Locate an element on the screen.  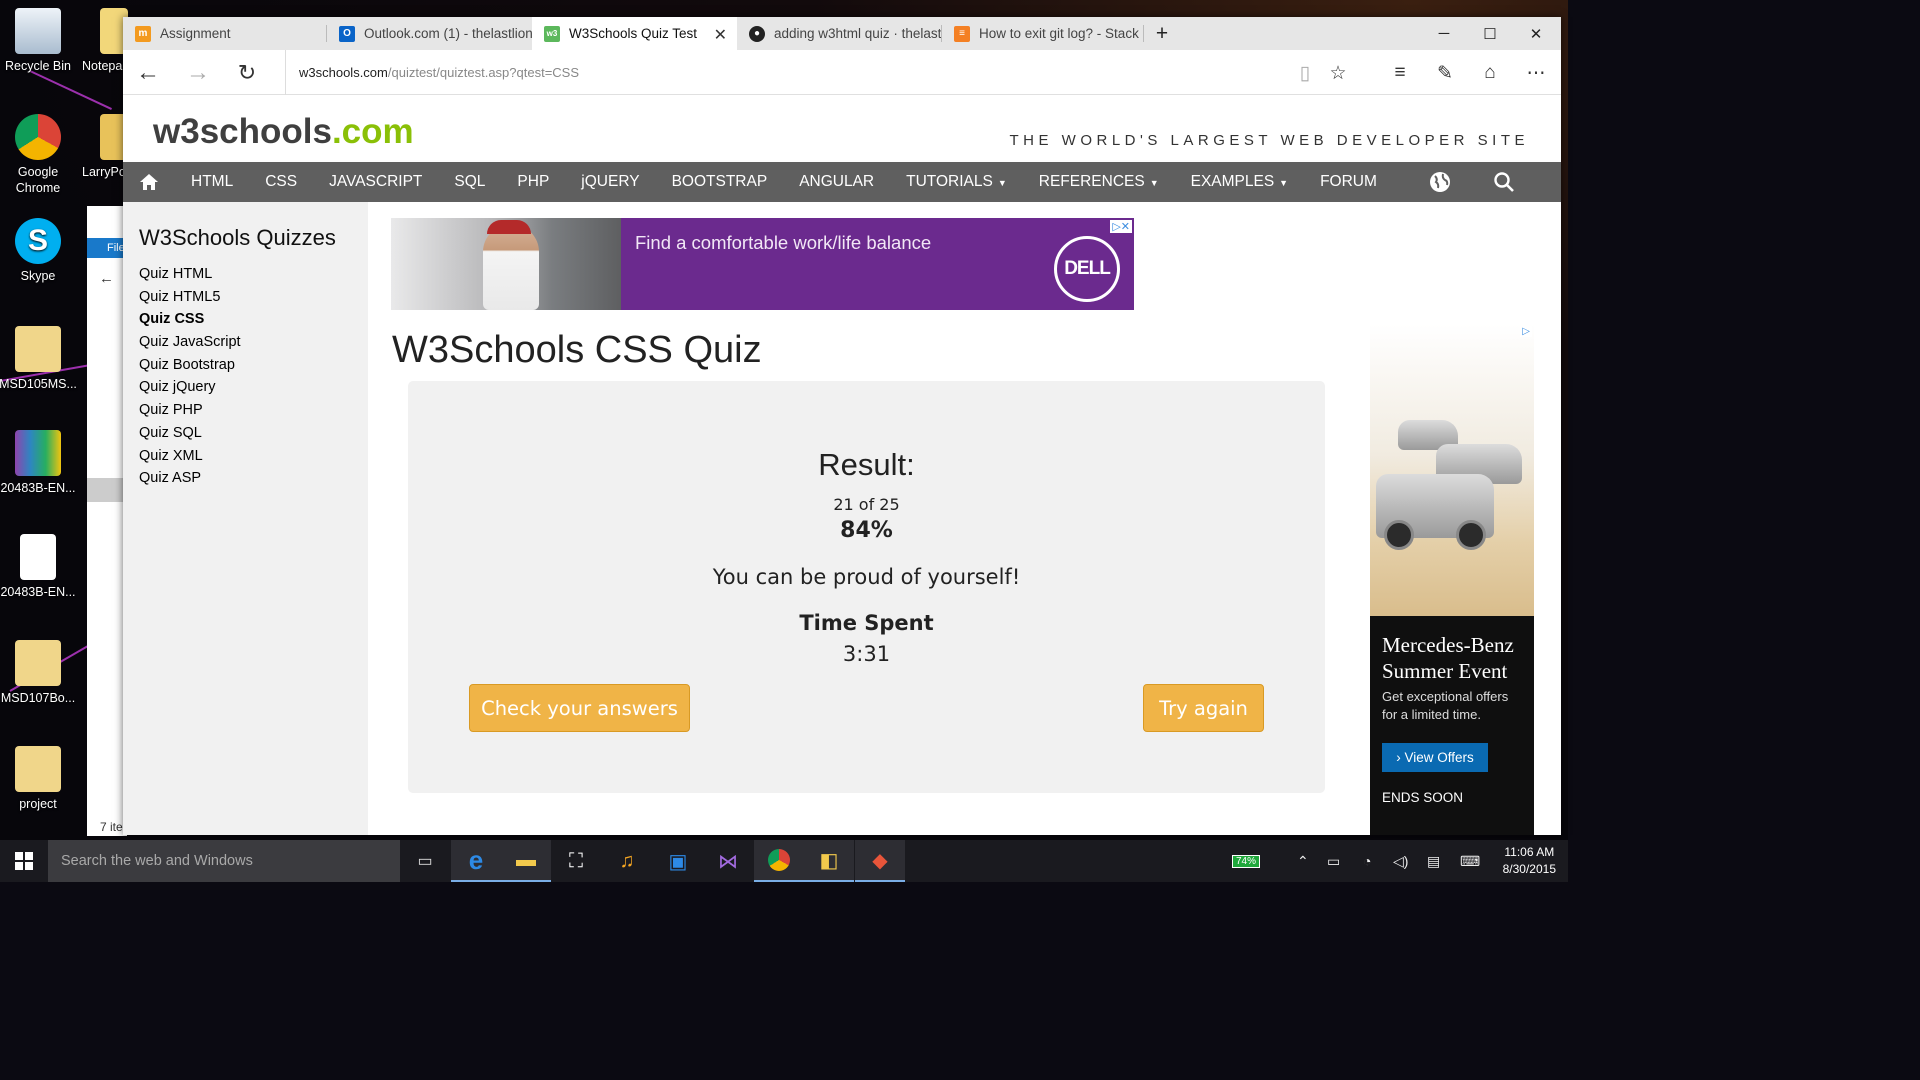
nav-references-dropdown: REFERENCES ▼ is located at coordinates (1099, 182).